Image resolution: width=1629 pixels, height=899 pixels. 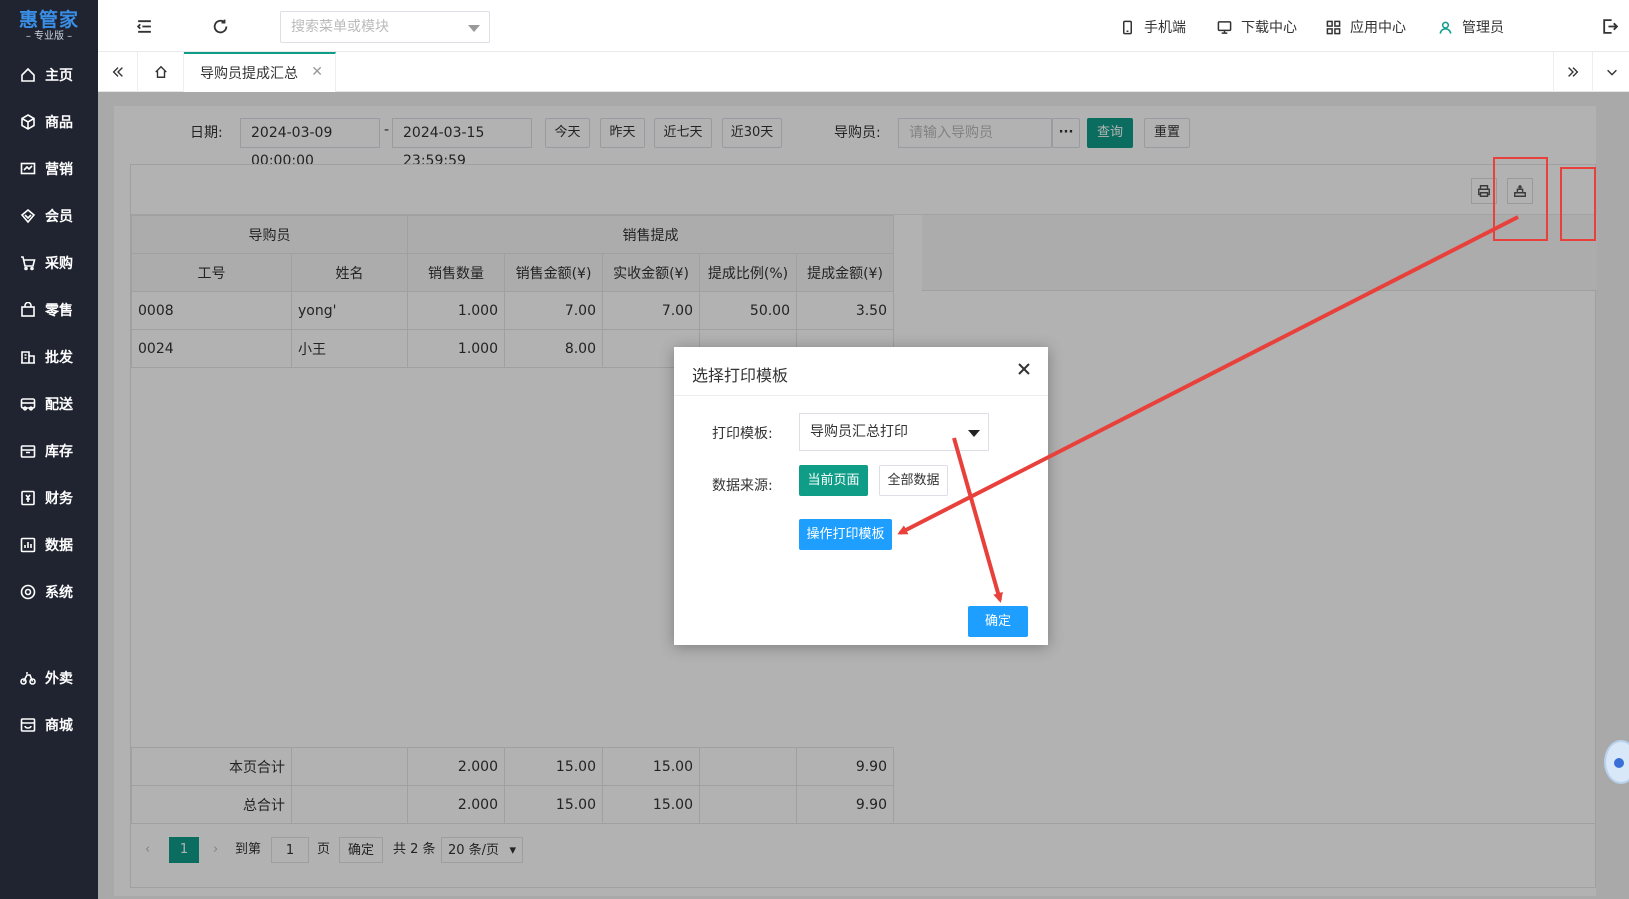 What do you see at coordinates (220, 26) in the screenshot?
I see `refresh-icon` at bounding box center [220, 26].